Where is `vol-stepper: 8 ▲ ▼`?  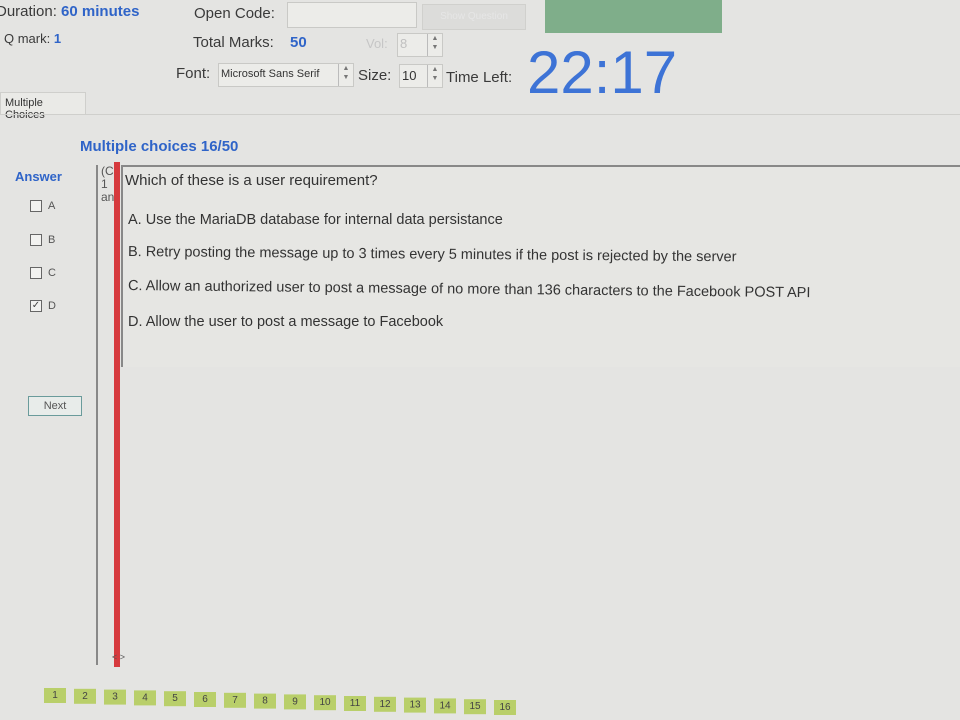 vol-stepper: 8 ▲ ▼ is located at coordinates (420, 45).